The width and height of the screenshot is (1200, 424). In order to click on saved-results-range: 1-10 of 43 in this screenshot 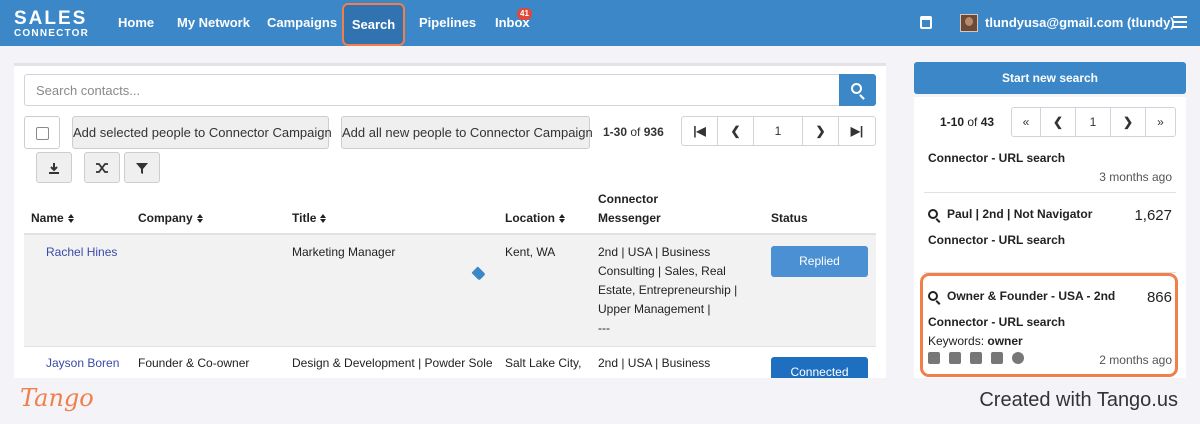, I will do `click(967, 122)`.